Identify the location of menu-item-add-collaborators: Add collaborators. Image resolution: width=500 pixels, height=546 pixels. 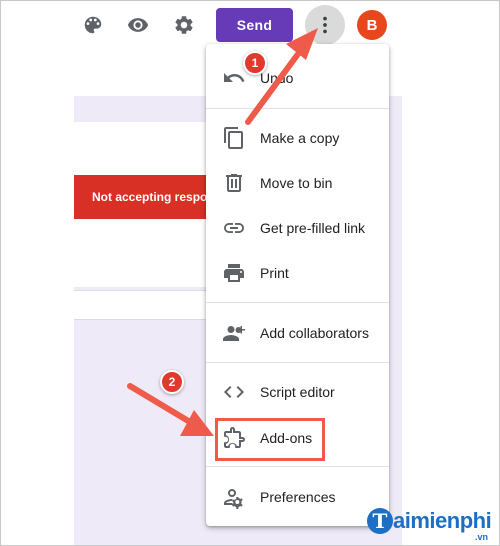
(297, 333).